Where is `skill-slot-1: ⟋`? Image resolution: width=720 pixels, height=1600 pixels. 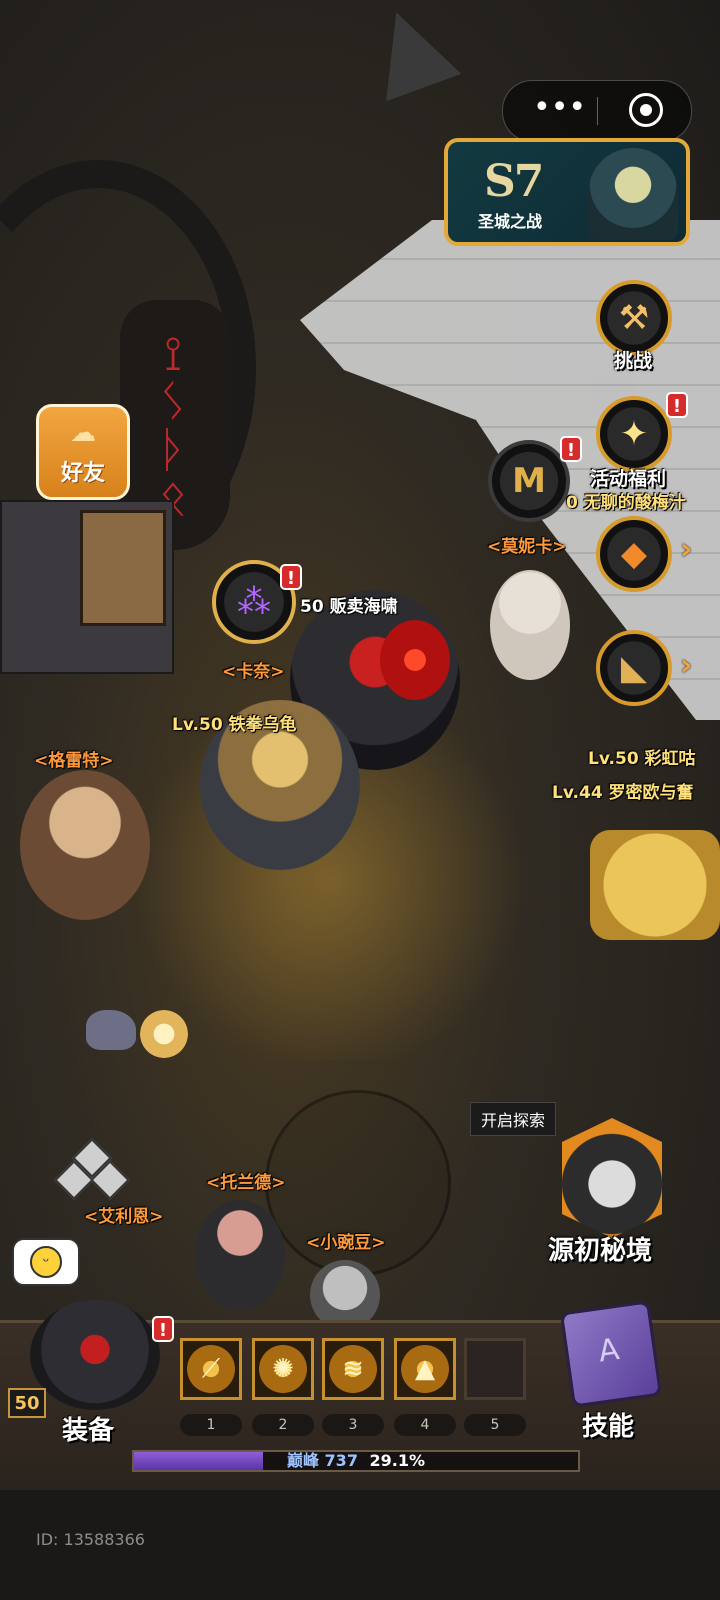
skill-slot-1: ⟋ is located at coordinates (211, 1369).